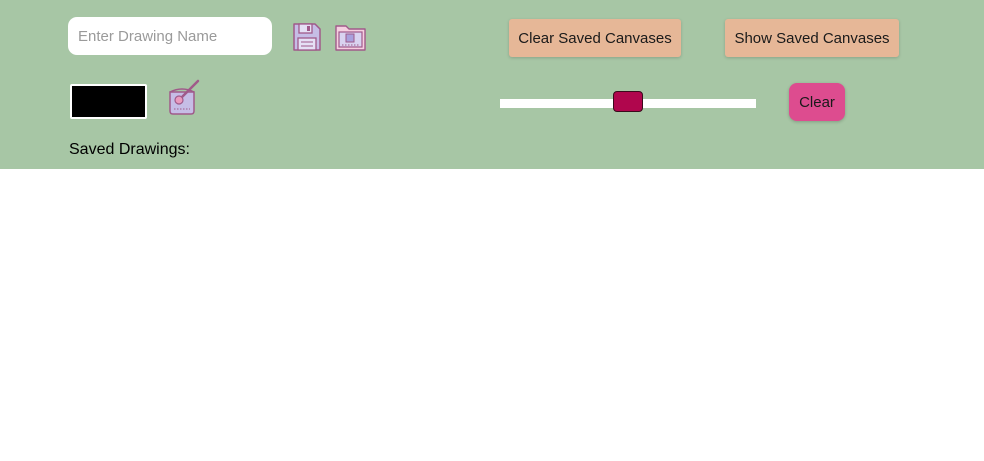 The width and height of the screenshot is (984, 461). I want to click on brush-size-slider, so click(628, 101).